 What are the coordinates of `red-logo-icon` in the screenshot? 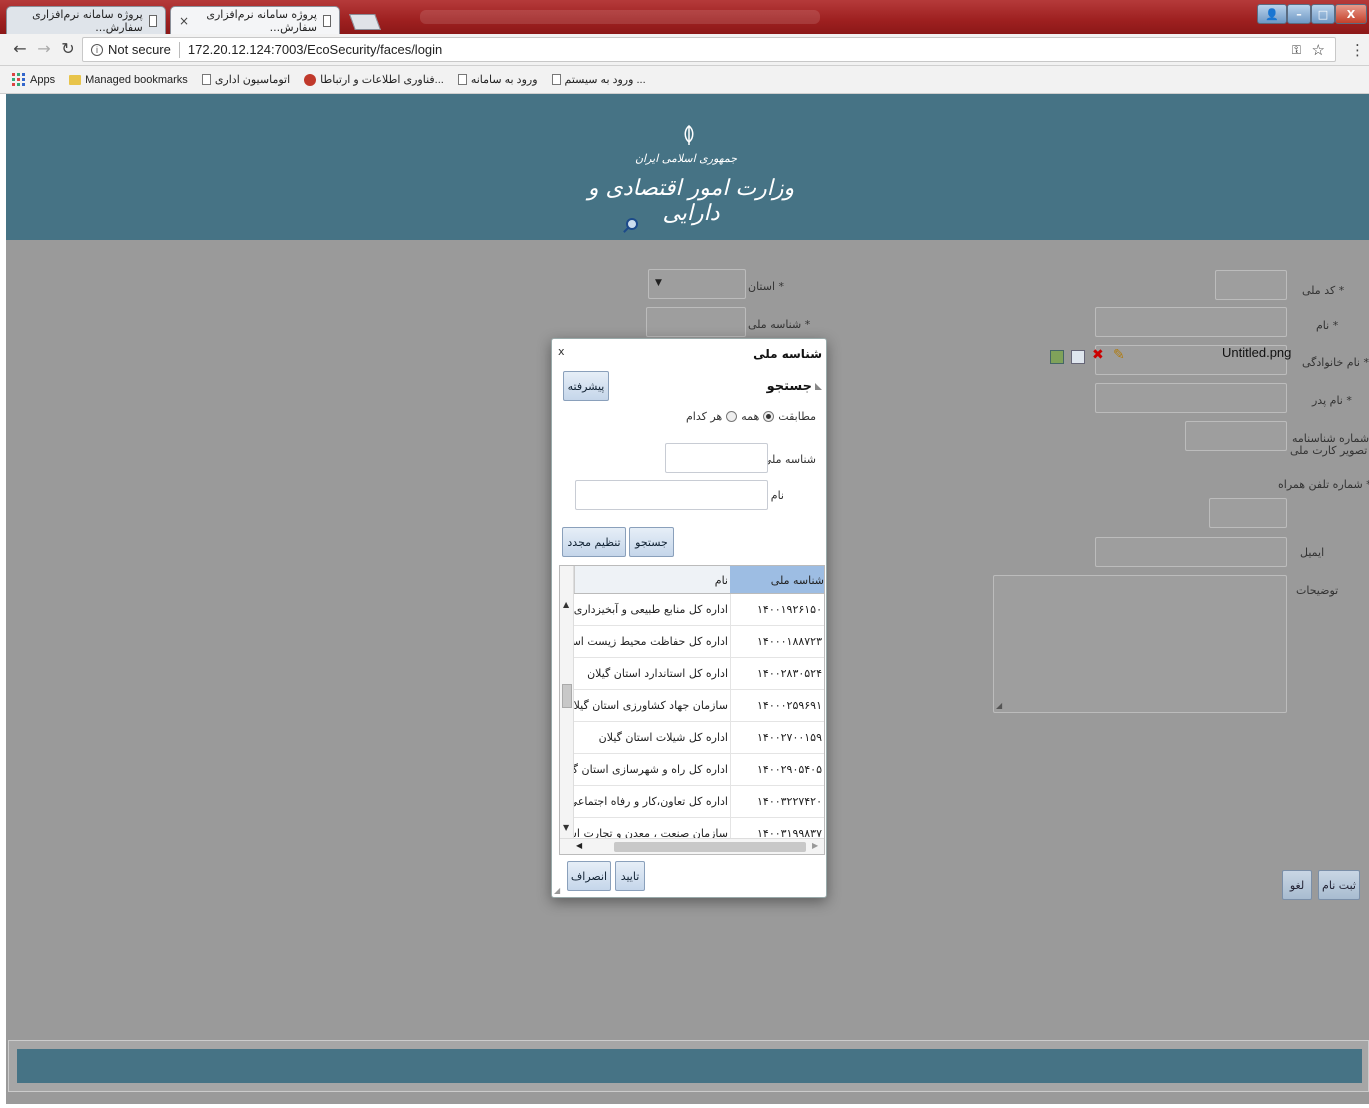 It's located at (310, 79).